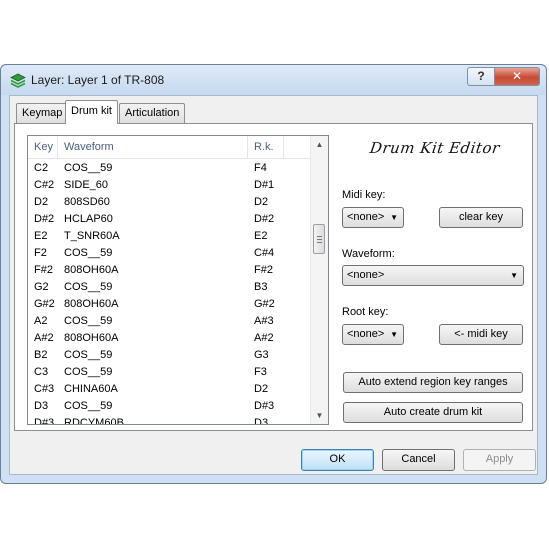 This screenshot has width=549, height=549. Describe the element at coordinates (169, 270) in the screenshot. I see `list-row: F#2 808OH60A F#2` at that location.